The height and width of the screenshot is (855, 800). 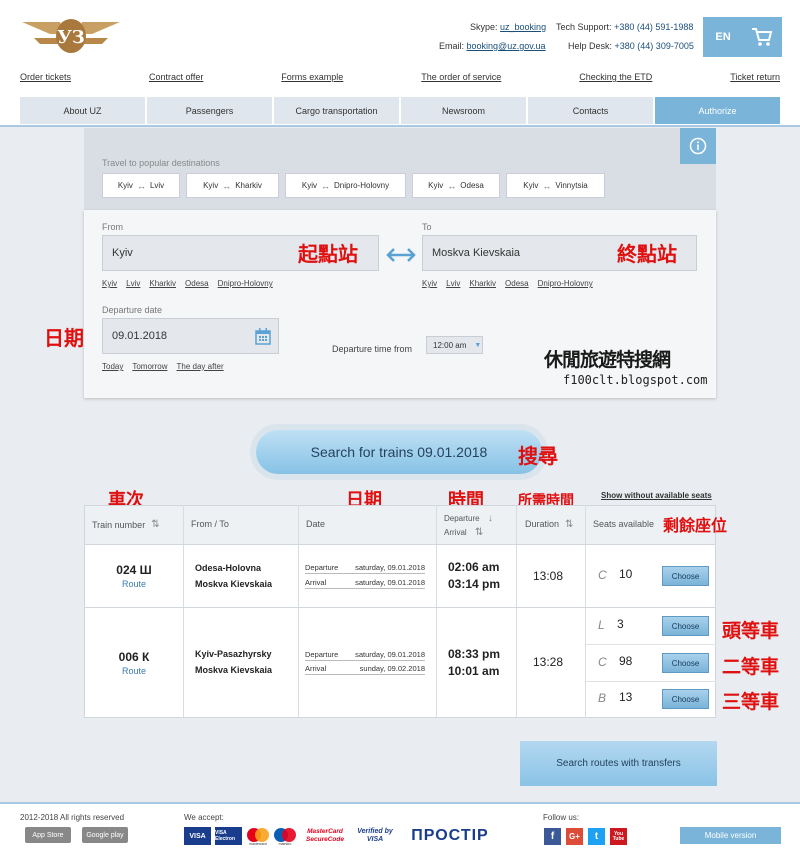 What do you see at coordinates (197, 836) in the screenshot?
I see `visa-logo: VISA` at bounding box center [197, 836].